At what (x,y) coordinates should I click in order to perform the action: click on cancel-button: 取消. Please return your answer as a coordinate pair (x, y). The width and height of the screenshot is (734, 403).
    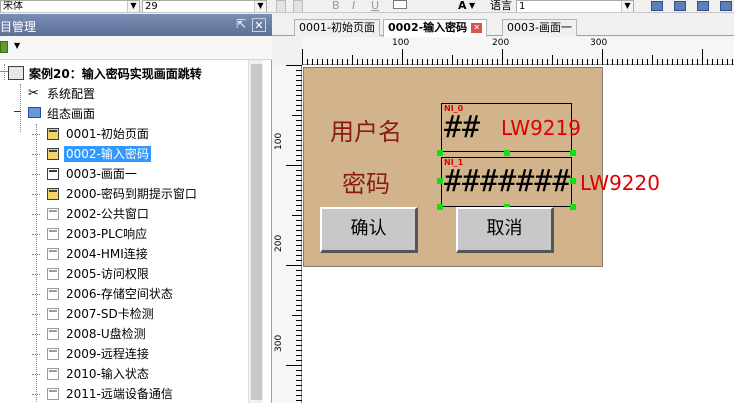
    Looking at the image, I should click on (505, 230).